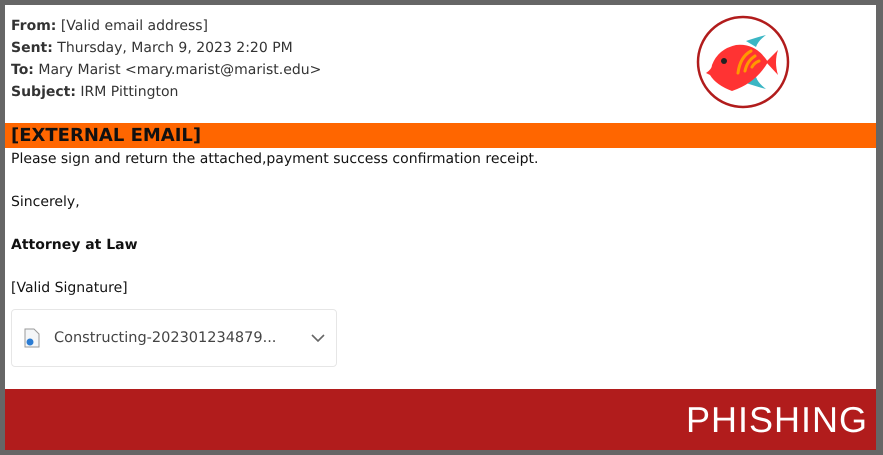  Describe the element at coordinates (75, 245) in the screenshot. I see `message-text: Attorney at Law` at that location.